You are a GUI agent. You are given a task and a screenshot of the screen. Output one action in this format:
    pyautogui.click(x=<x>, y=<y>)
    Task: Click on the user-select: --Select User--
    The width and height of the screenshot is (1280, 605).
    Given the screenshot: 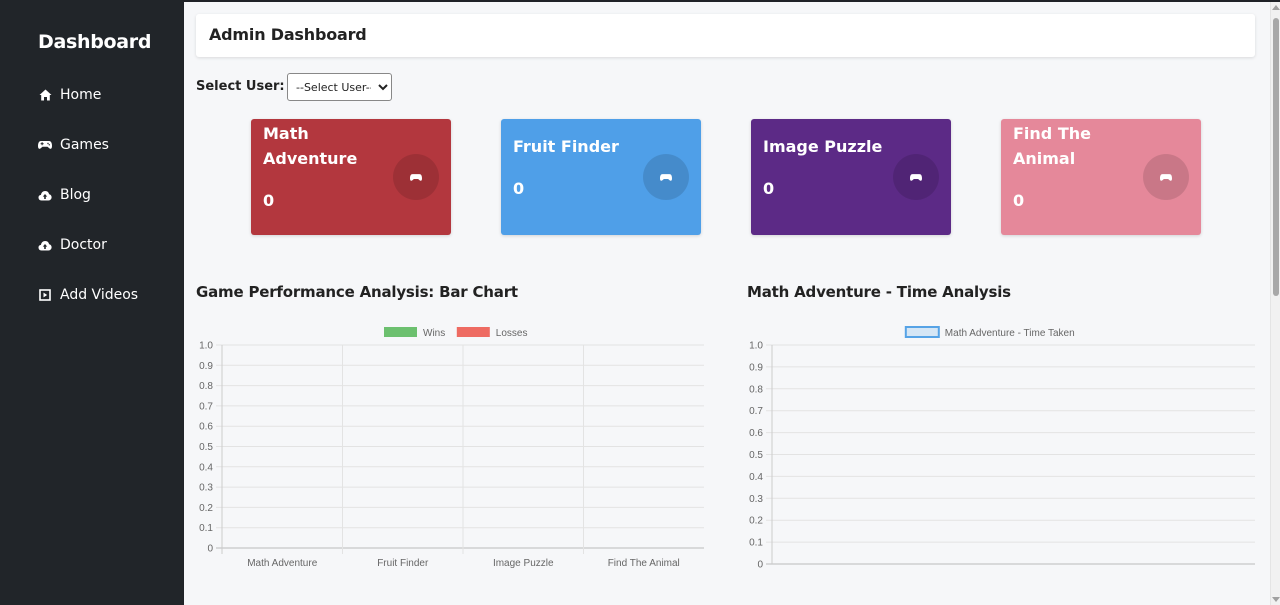 What is the action you would take?
    pyautogui.click(x=339, y=87)
    